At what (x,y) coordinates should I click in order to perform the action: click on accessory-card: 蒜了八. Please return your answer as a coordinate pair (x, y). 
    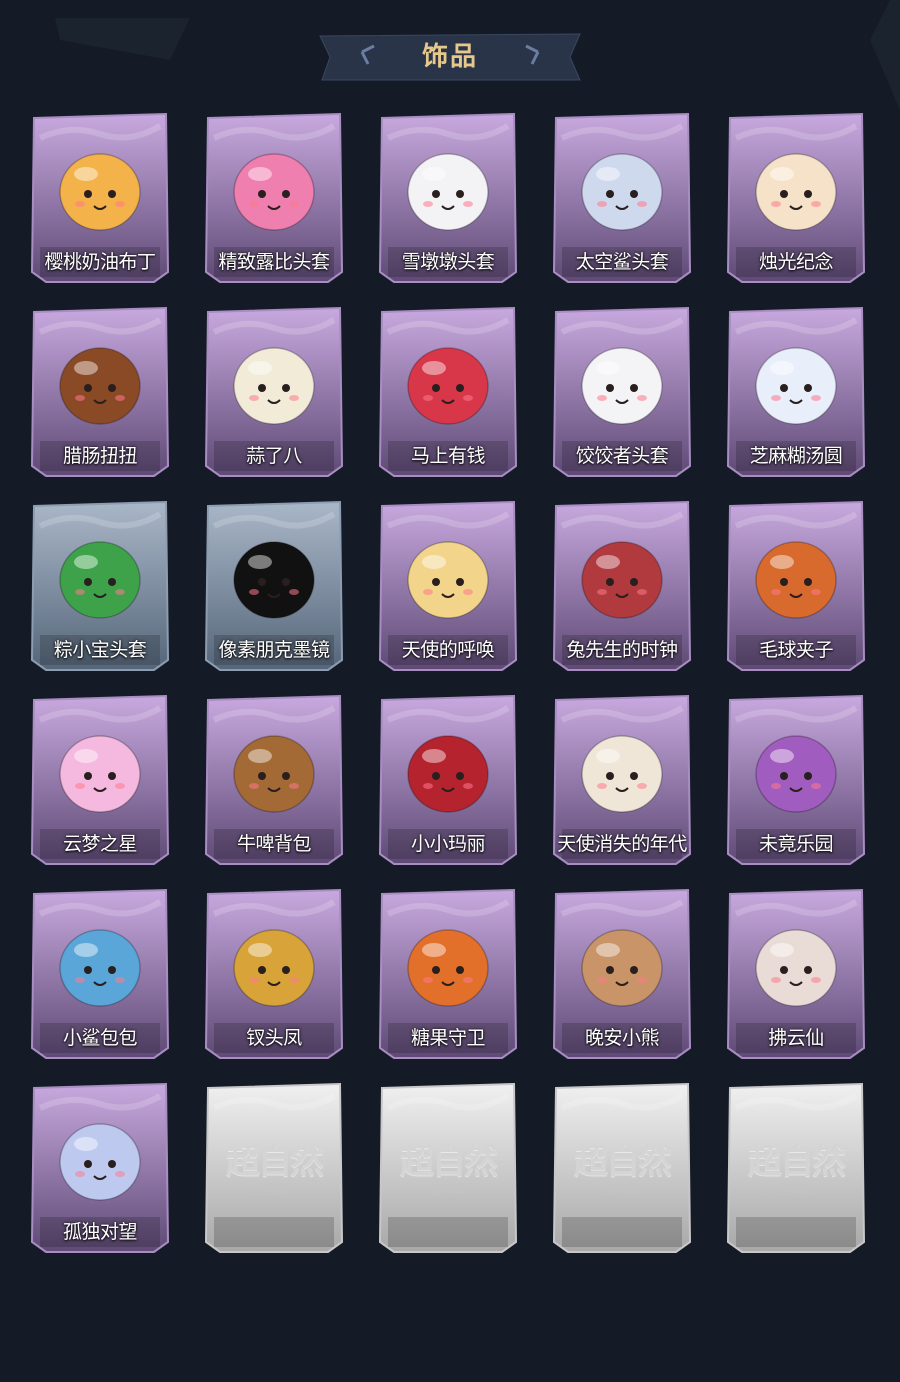
    Looking at the image, I should click on (274, 392).